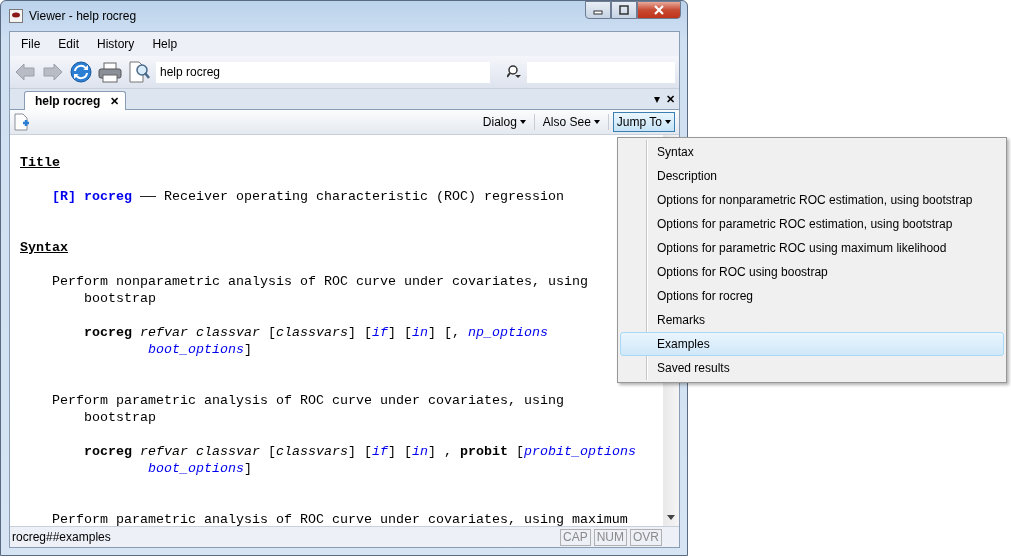  What do you see at coordinates (83, 16) in the screenshot?
I see `window-title: Viewer - help rocreg` at bounding box center [83, 16].